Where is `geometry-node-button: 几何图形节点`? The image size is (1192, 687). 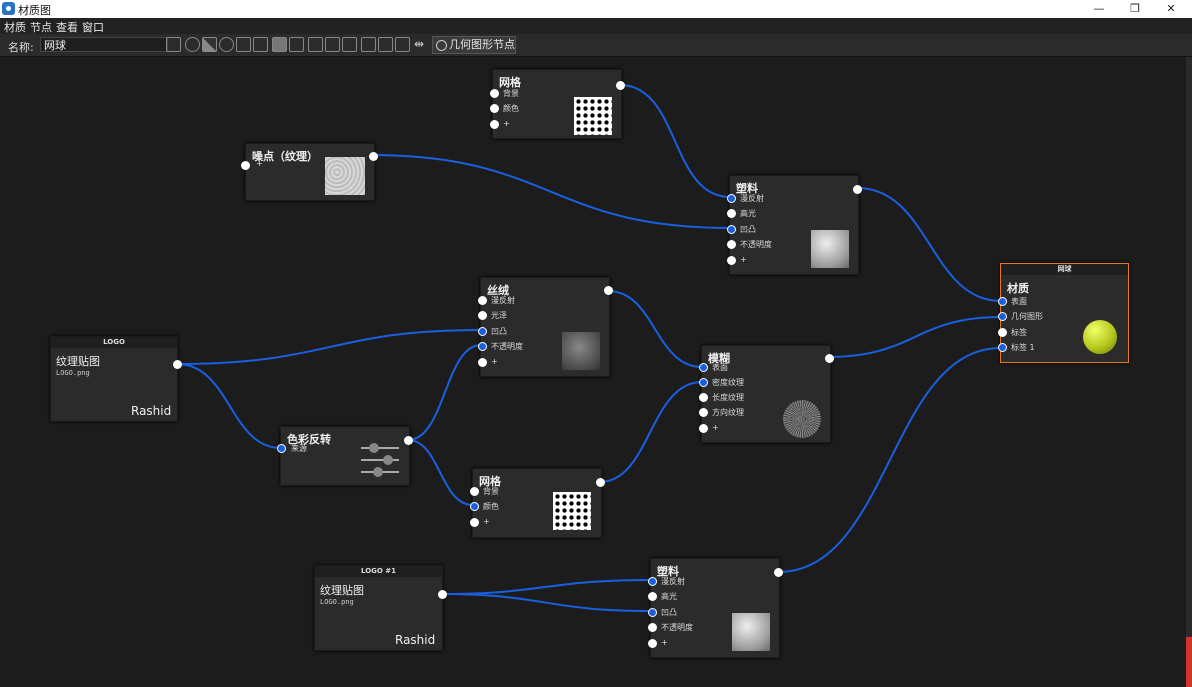 geometry-node-button: 几何图形节点 is located at coordinates (474, 45).